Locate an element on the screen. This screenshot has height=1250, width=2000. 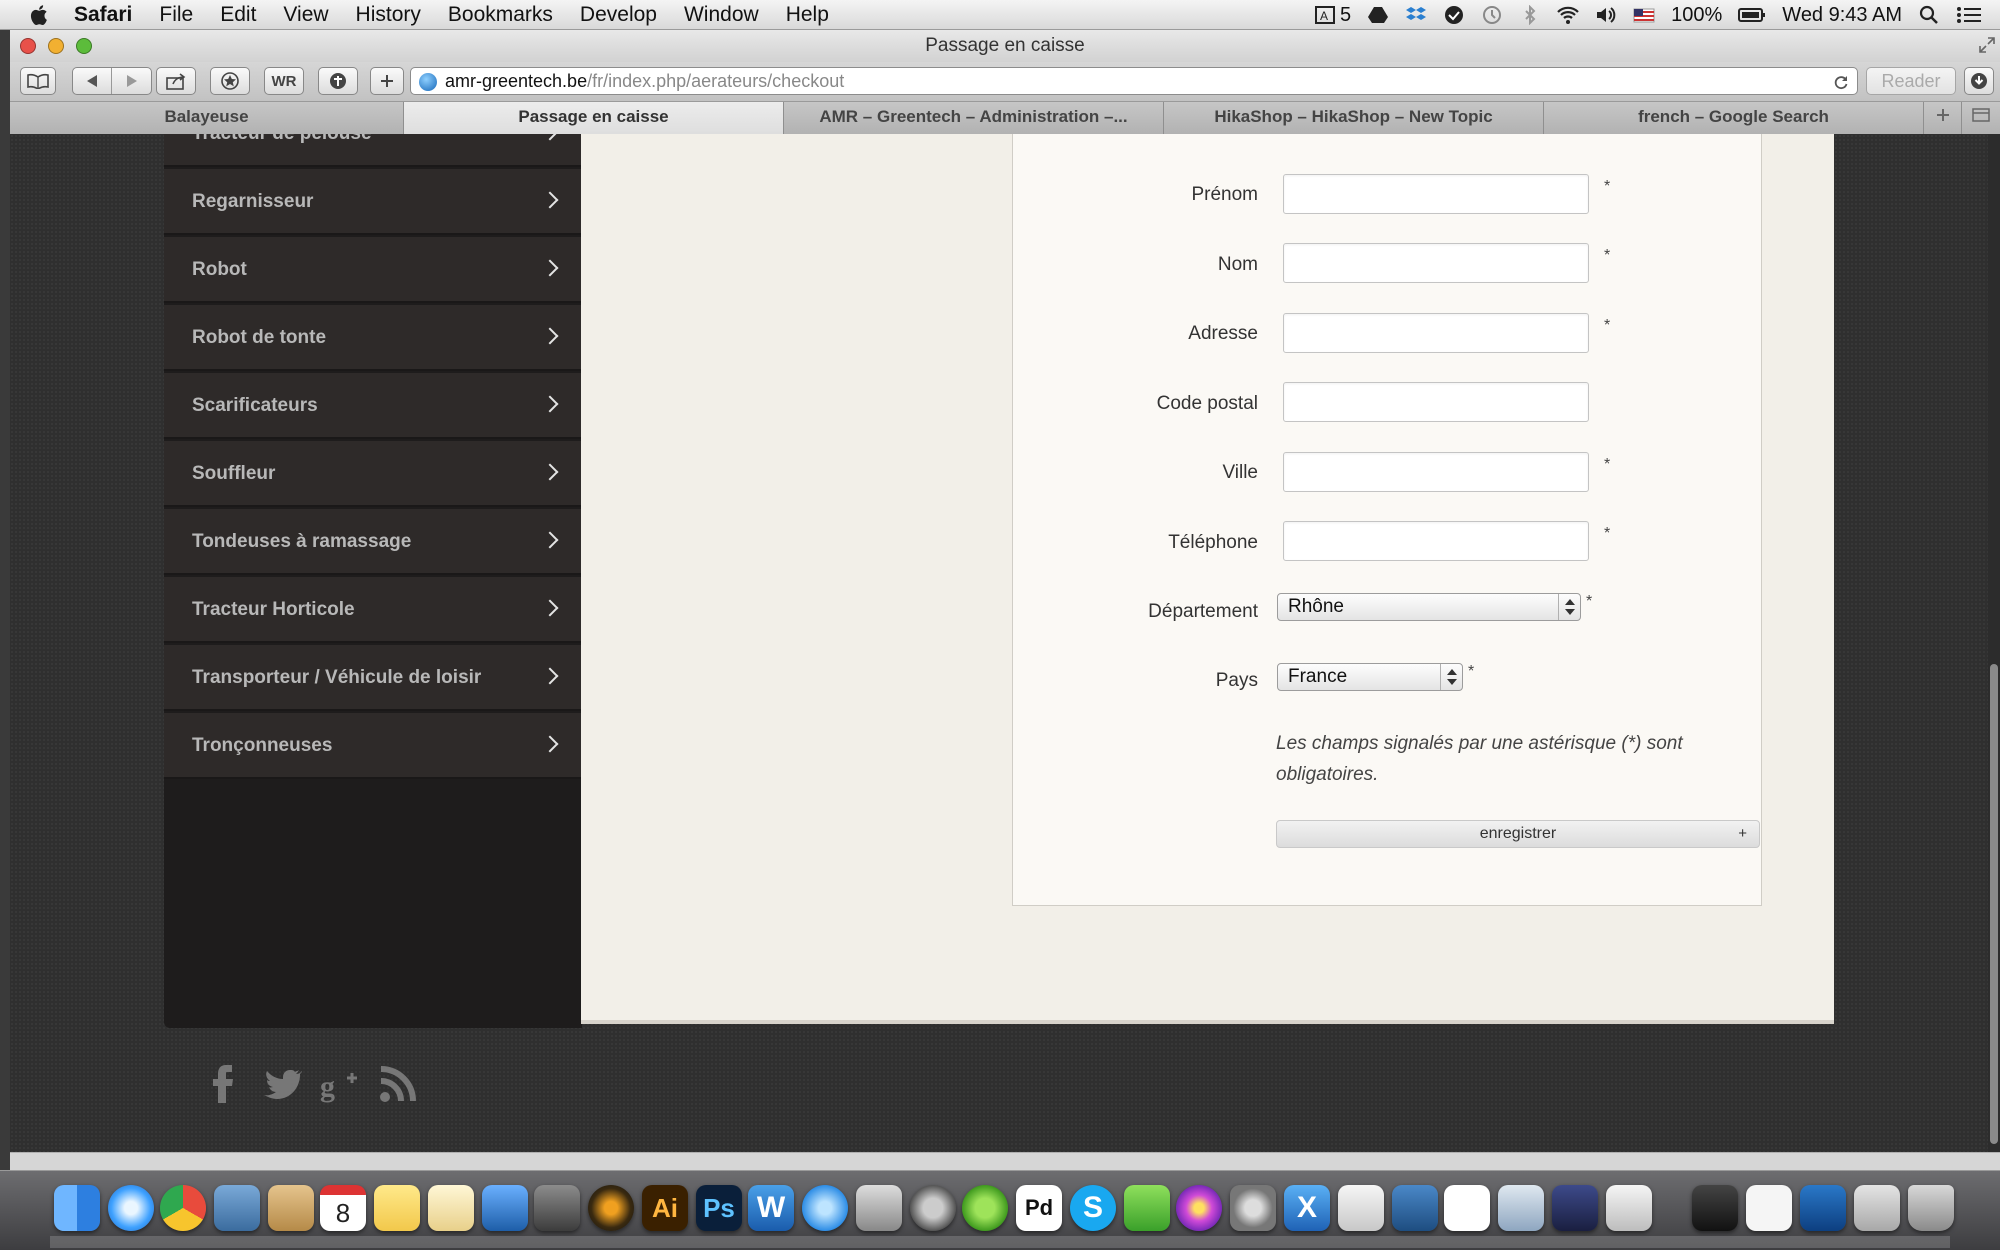
address-book-icon is located at coordinates (291, 1208).